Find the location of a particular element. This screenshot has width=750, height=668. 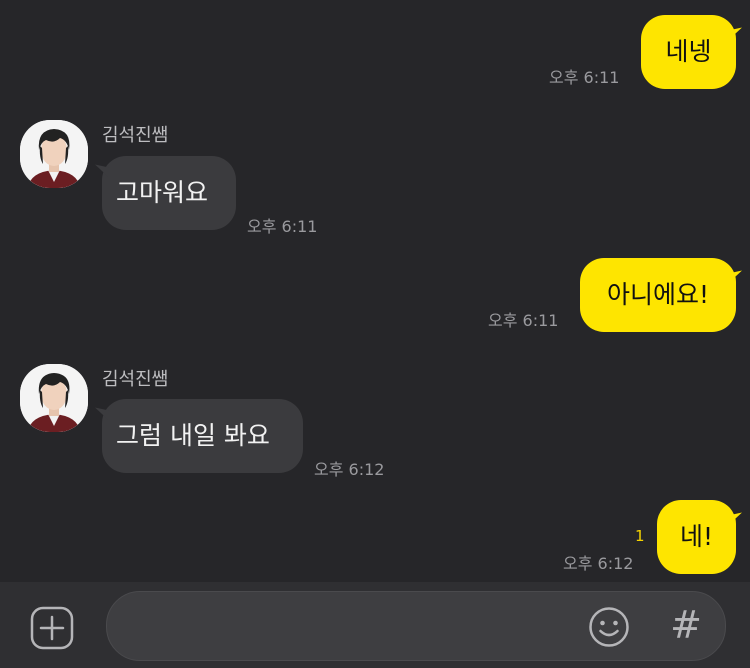

smiley-icon is located at coordinates (609, 627).